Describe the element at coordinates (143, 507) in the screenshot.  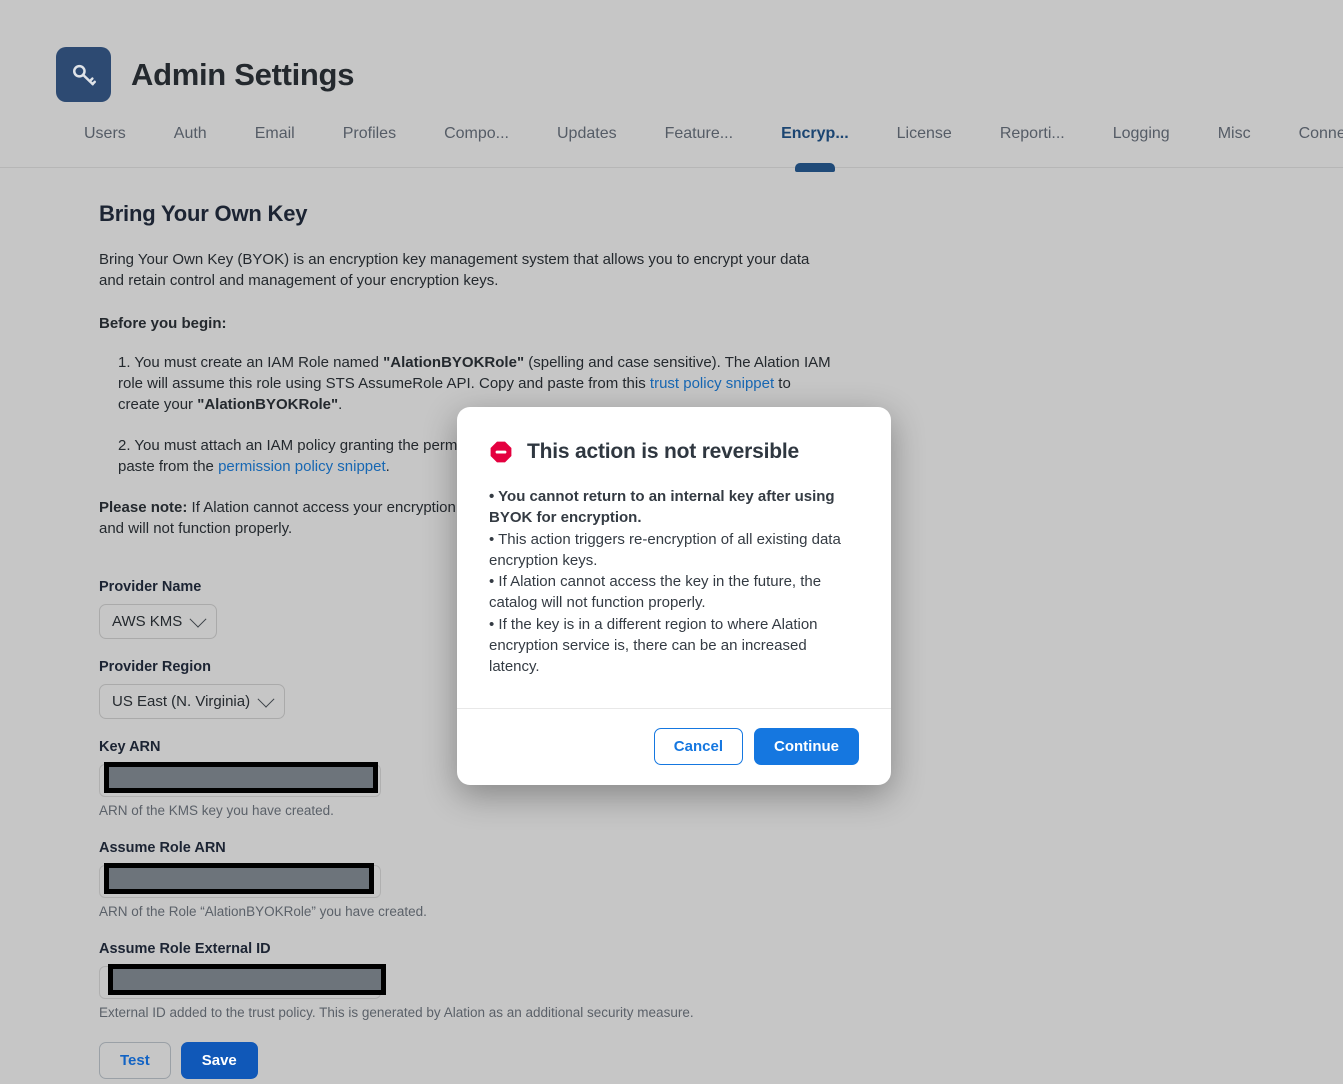
I see `please-note-label: Please note:` at that location.